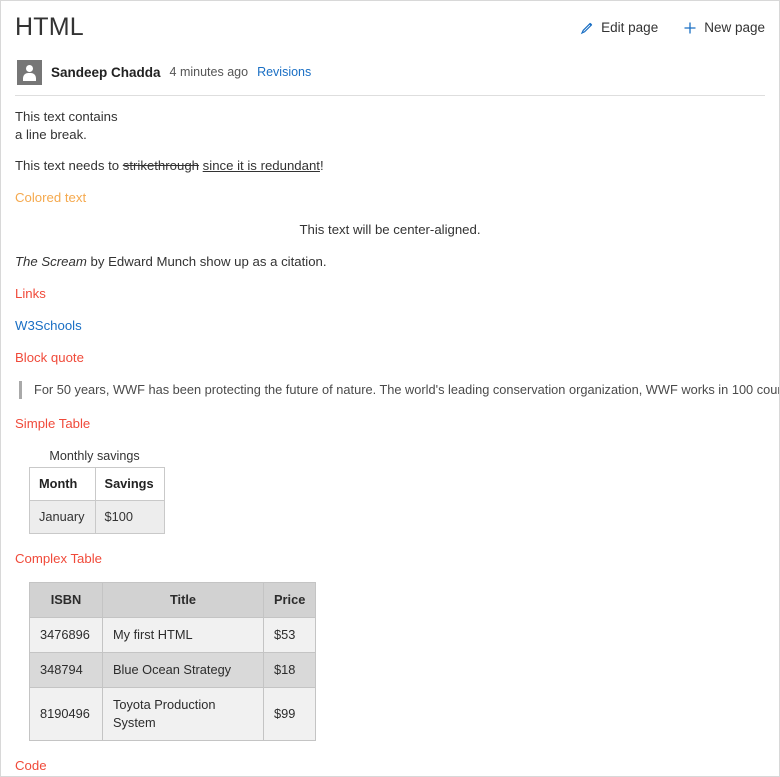 This screenshot has width=780, height=777. I want to click on underline-text: since it is redundant, so click(261, 165).